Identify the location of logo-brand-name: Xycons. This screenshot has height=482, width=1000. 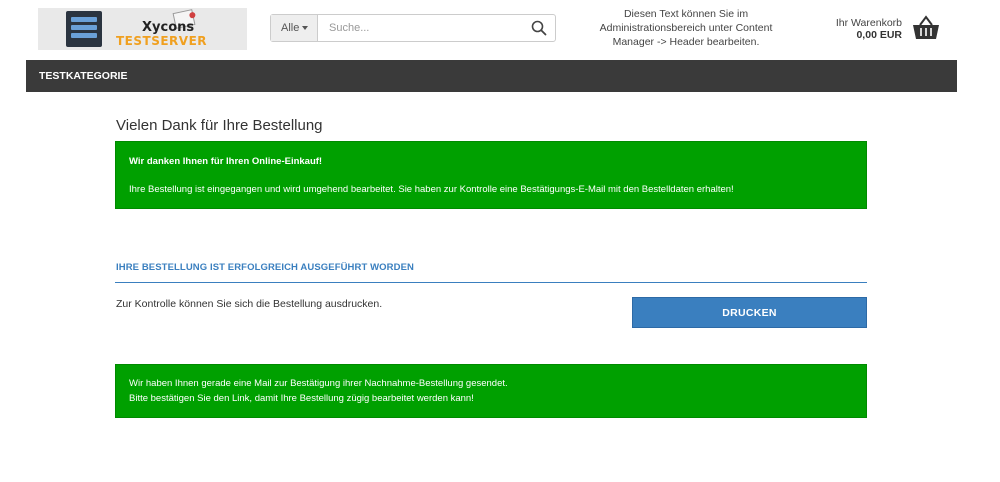
(168, 27).